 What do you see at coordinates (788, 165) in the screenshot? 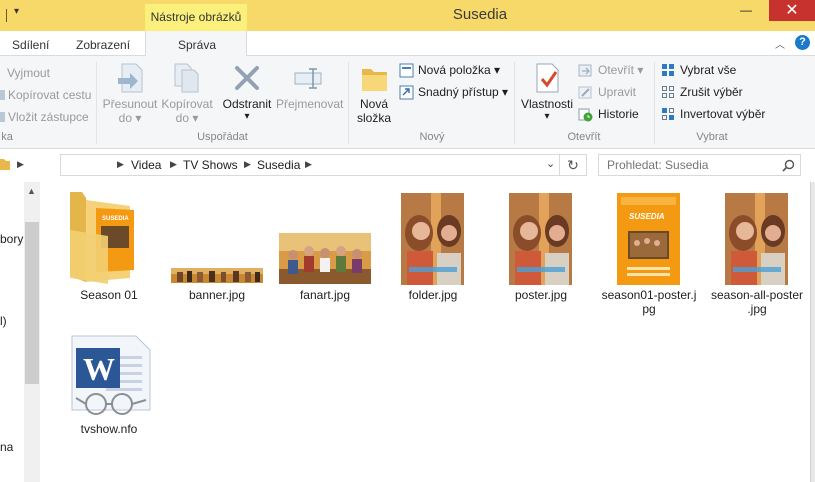
I see `search-icon` at bounding box center [788, 165].